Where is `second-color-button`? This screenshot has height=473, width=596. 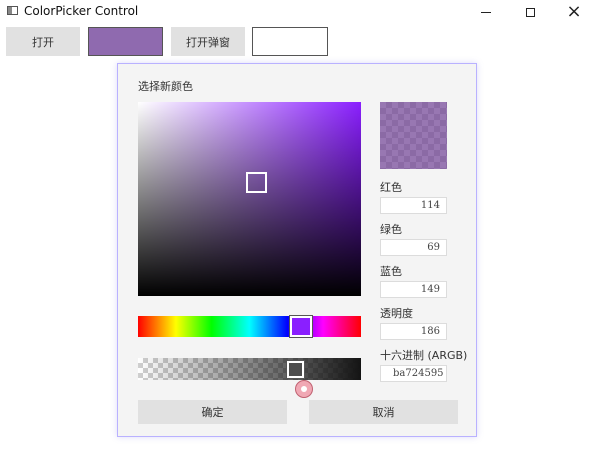
second-color-button is located at coordinates (290, 41).